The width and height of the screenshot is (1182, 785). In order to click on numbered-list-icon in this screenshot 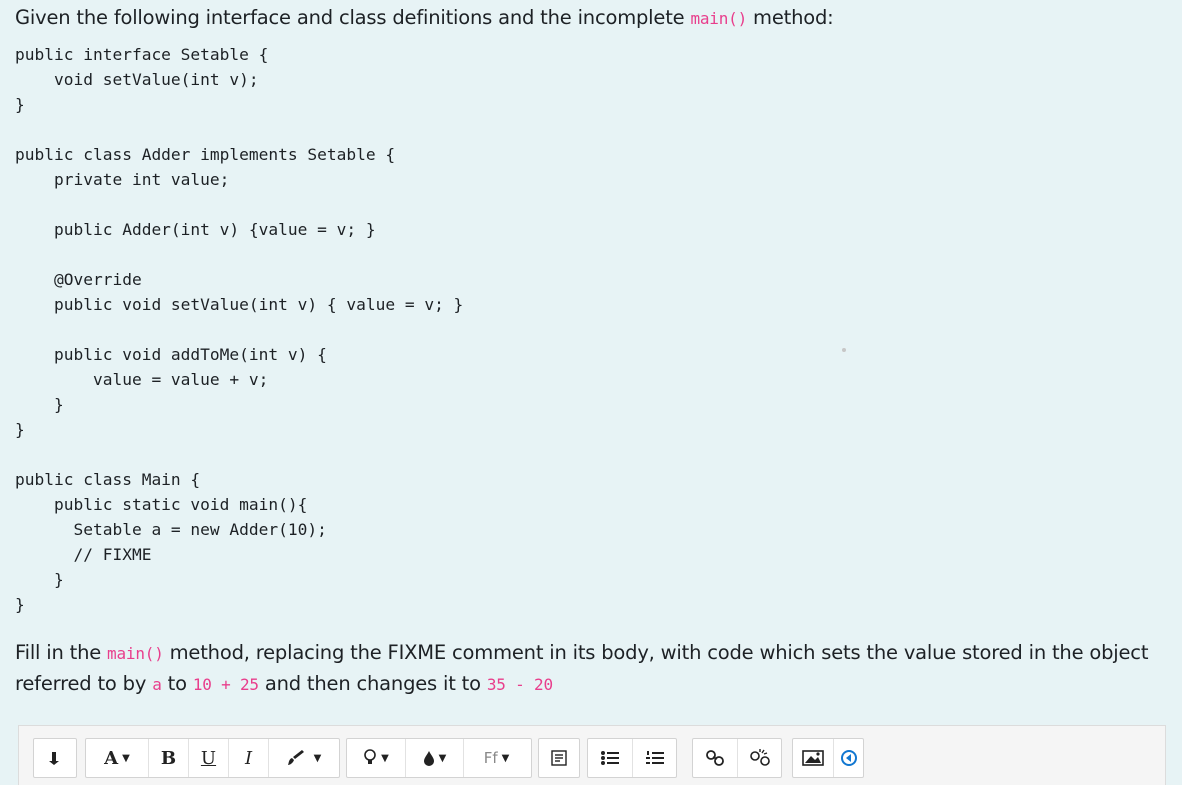, I will do `click(654, 757)`.